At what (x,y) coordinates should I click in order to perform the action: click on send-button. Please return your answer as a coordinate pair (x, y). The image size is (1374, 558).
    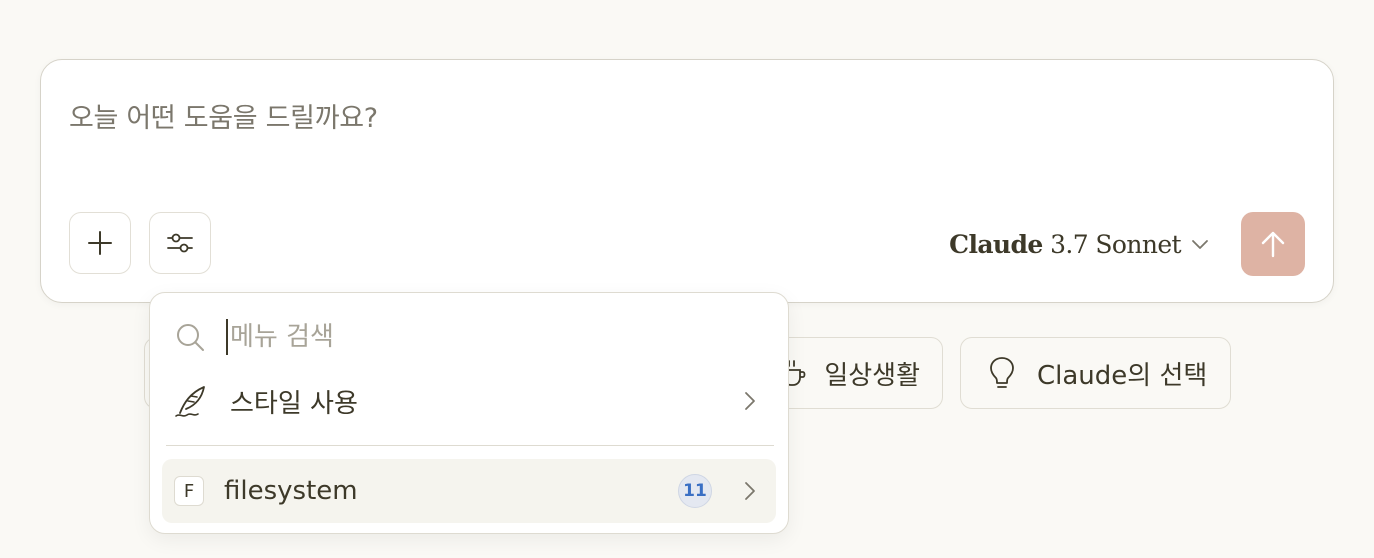
    Looking at the image, I should click on (1273, 244).